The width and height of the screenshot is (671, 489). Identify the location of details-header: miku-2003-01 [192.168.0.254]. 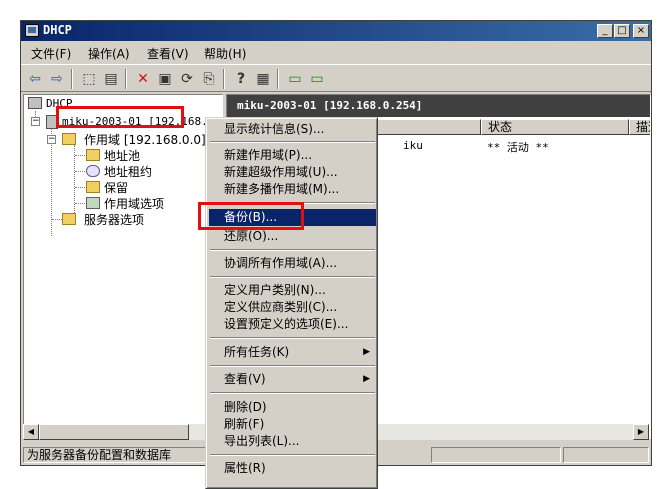
(438, 106).